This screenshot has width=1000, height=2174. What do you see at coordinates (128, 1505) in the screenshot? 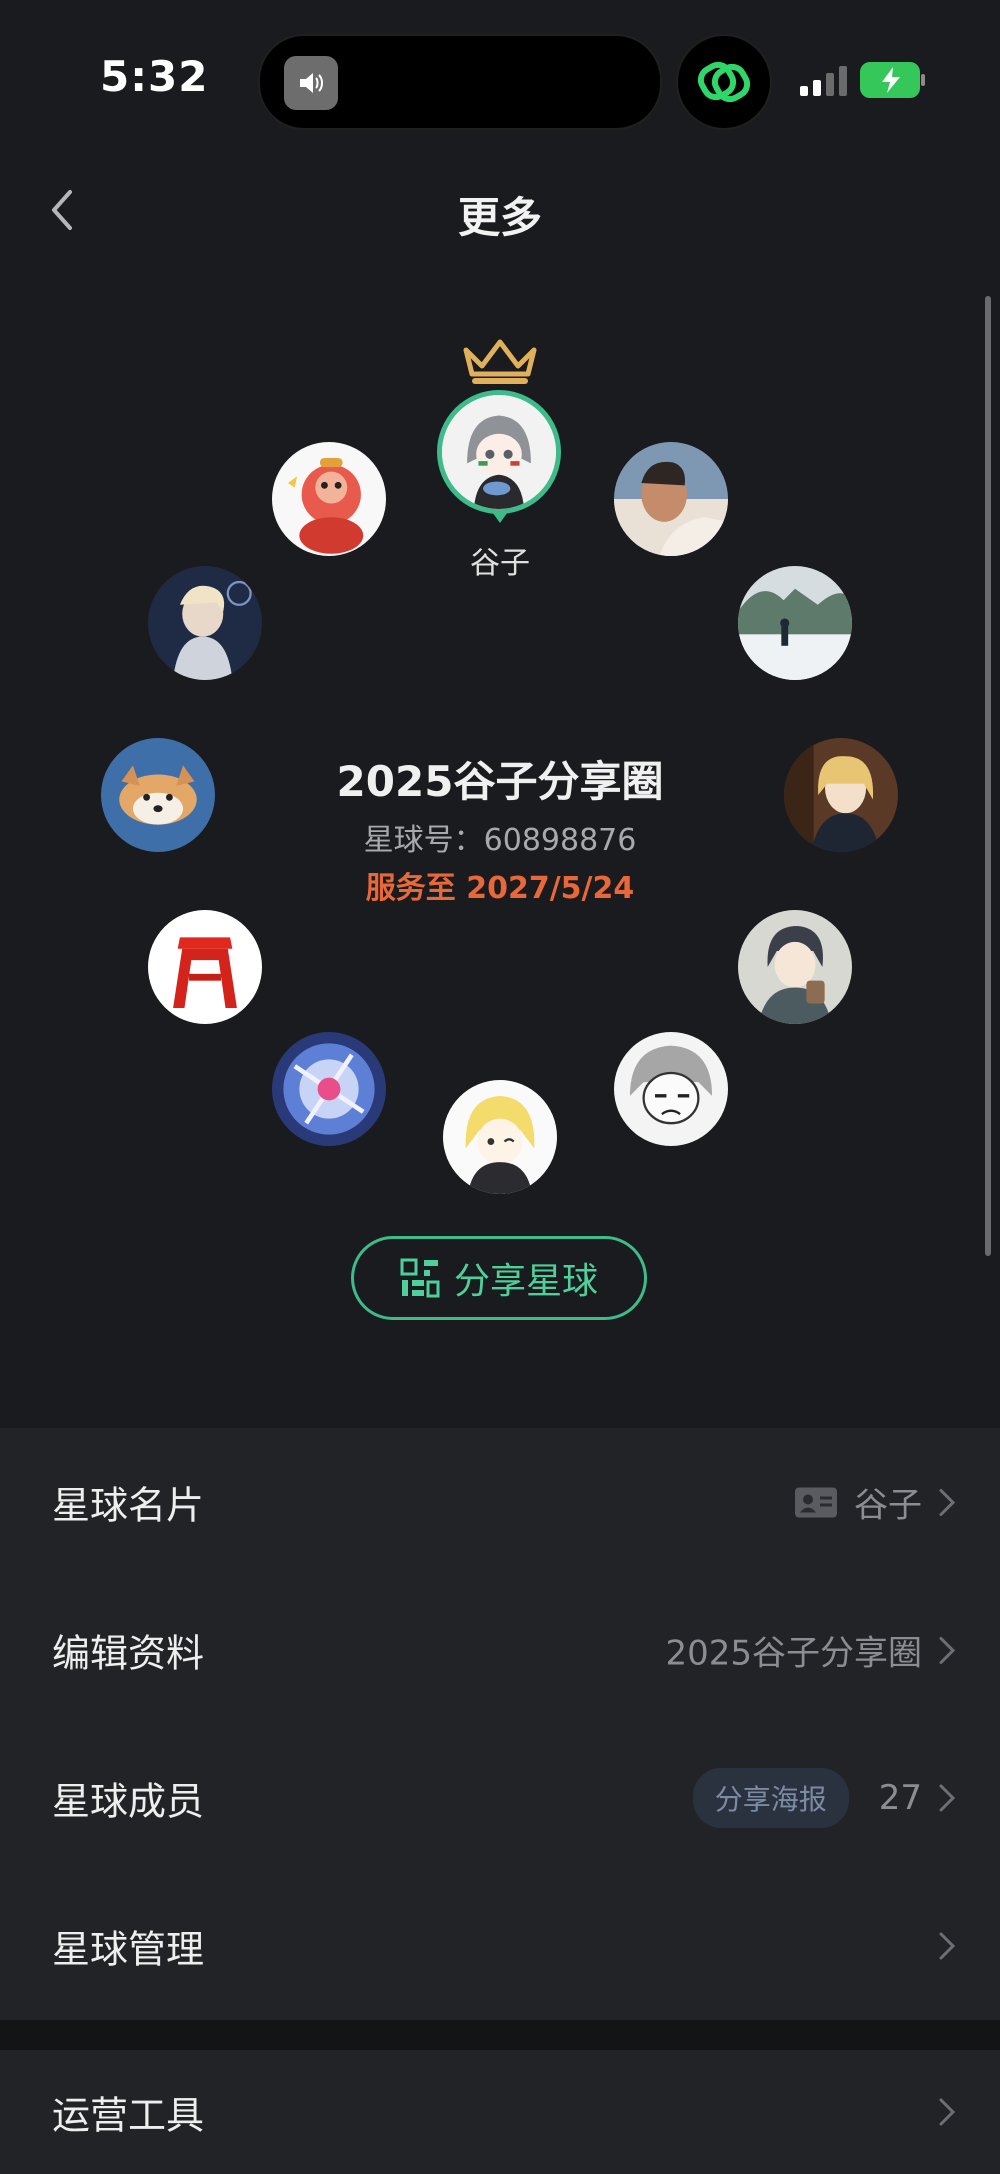
I see `menu-label: 星球名片` at bounding box center [128, 1505].